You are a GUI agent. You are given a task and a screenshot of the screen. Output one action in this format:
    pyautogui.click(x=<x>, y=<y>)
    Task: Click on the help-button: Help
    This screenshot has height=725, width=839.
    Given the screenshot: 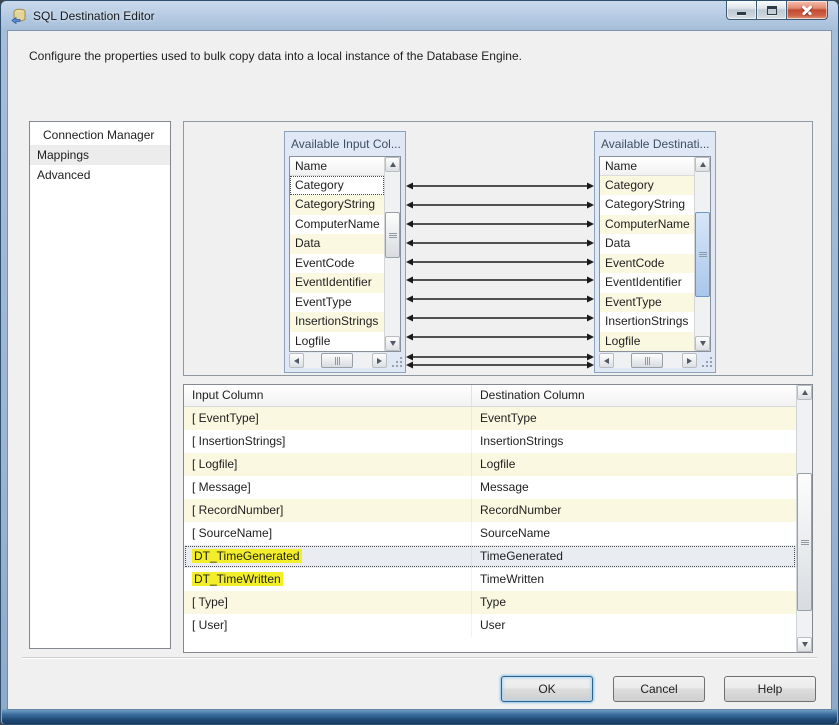 What is the action you would take?
    pyautogui.click(x=770, y=689)
    